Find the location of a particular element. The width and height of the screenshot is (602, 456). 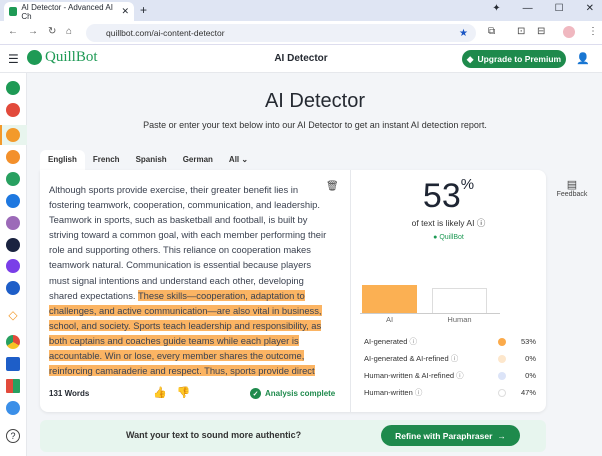

legend-value: 47% is located at coordinates (528, 392).